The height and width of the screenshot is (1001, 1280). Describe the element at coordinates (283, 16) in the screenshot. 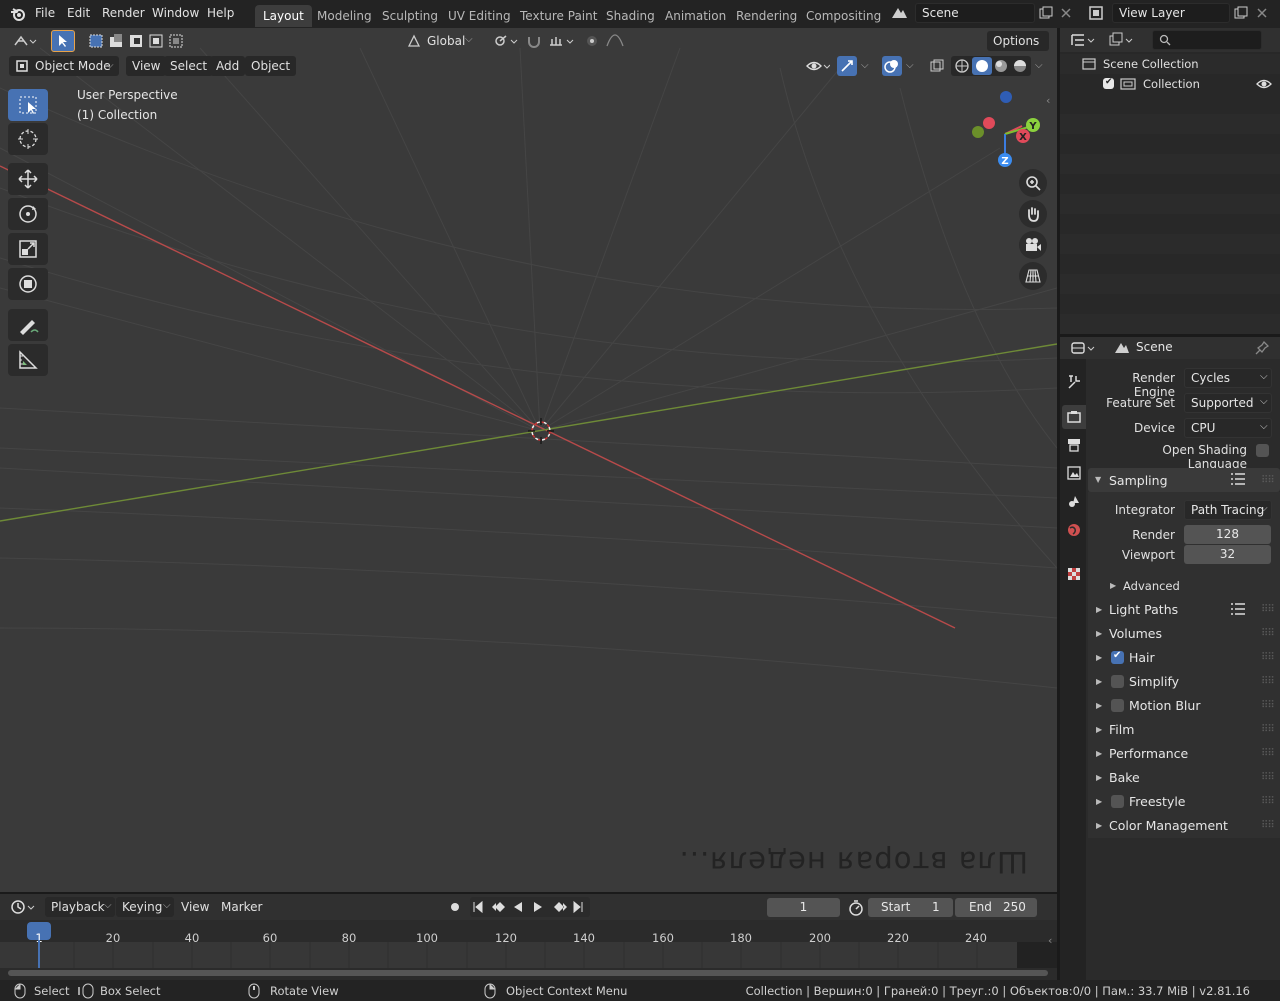

I see `tab-layout: Layout` at that location.